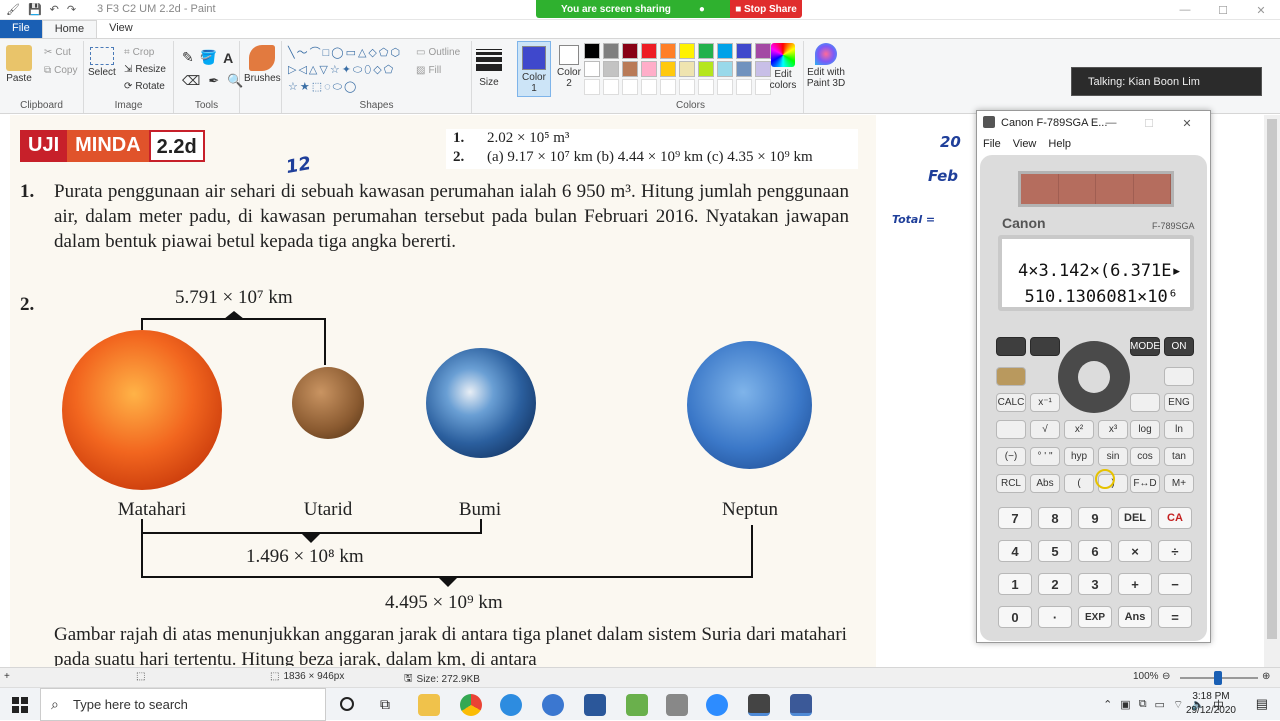 This screenshot has height=721, width=1280. I want to click on cut-button: ✂ Cut, so click(57, 52).